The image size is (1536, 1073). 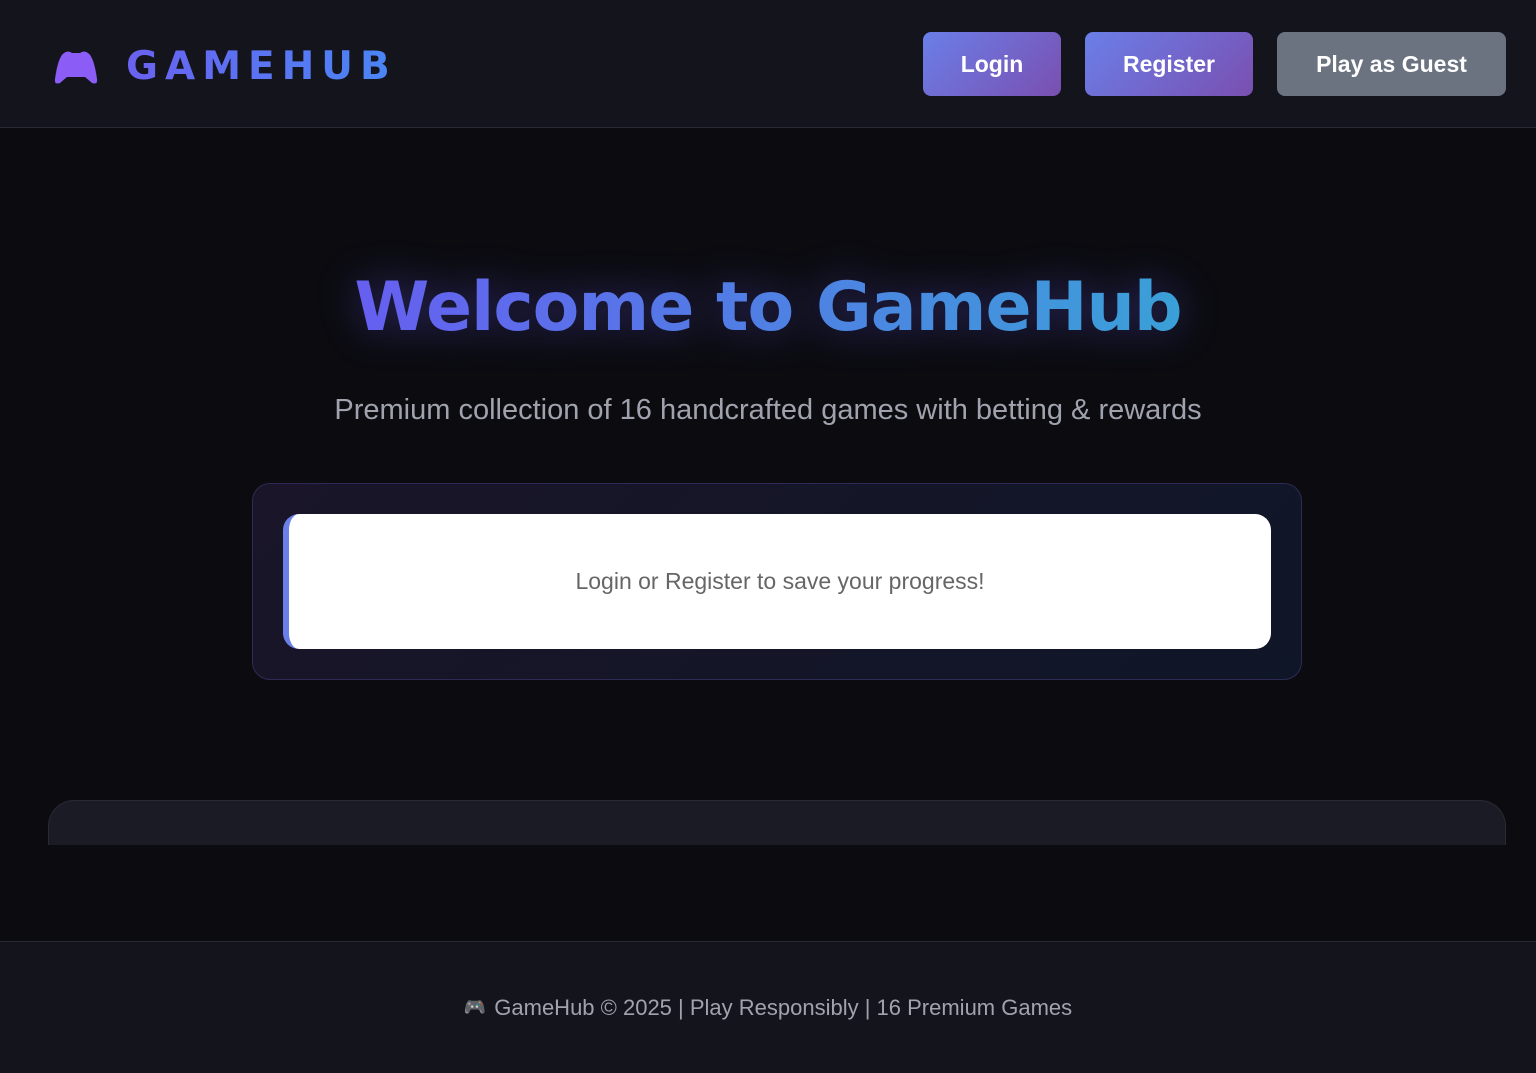 What do you see at coordinates (1391, 64) in the screenshot?
I see `play-as-guest-button: Play as Guest` at bounding box center [1391, 64].